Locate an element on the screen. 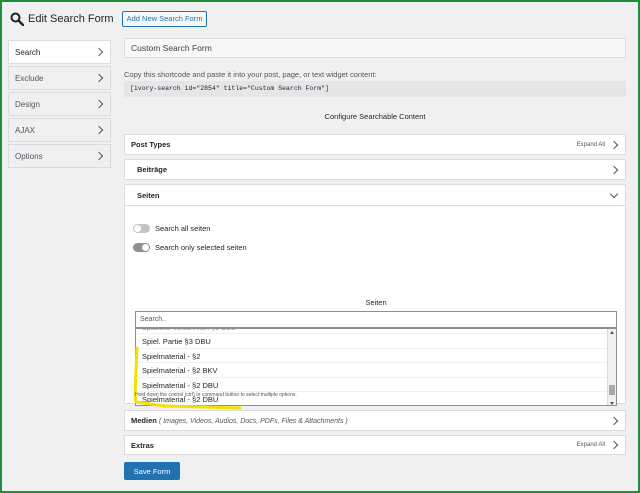 This screenshot has width=640, height=493. list-item: Spielmaterial - §2 BKV is located at coordinates (376, 370).